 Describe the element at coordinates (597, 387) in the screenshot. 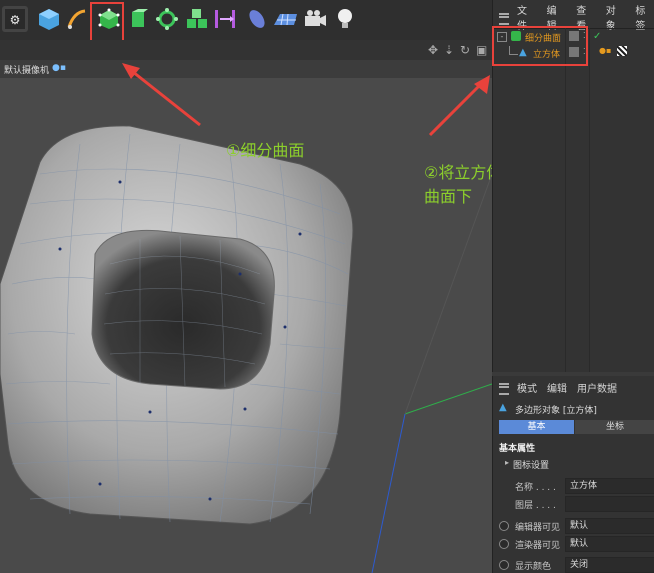

I see `menu-user-data: 用户数据` at that location.